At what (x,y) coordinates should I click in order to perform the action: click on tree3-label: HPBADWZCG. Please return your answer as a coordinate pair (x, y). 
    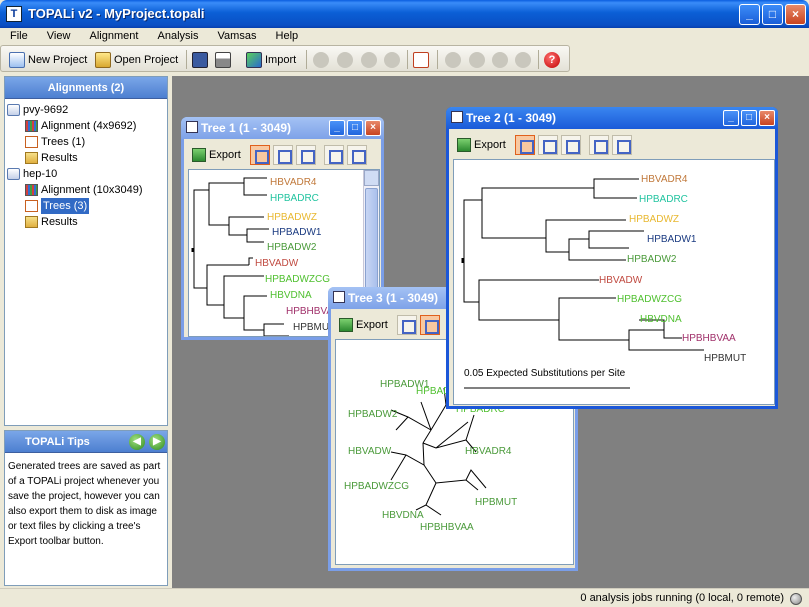
    Looking at the image, I should click on (376, 486).